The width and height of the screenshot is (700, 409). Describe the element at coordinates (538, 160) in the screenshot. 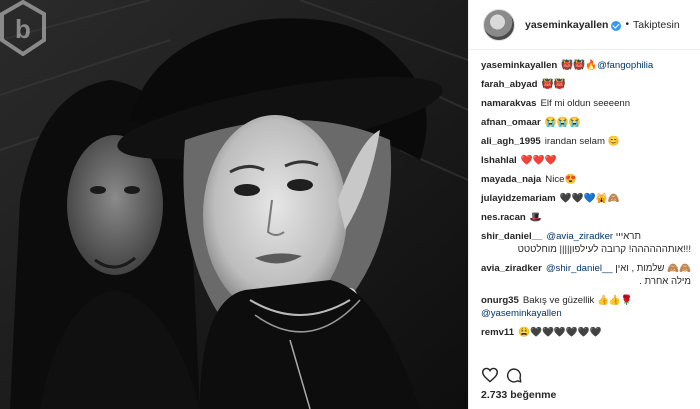

I see `comment-text: ❤️❤️❤️` at that location.